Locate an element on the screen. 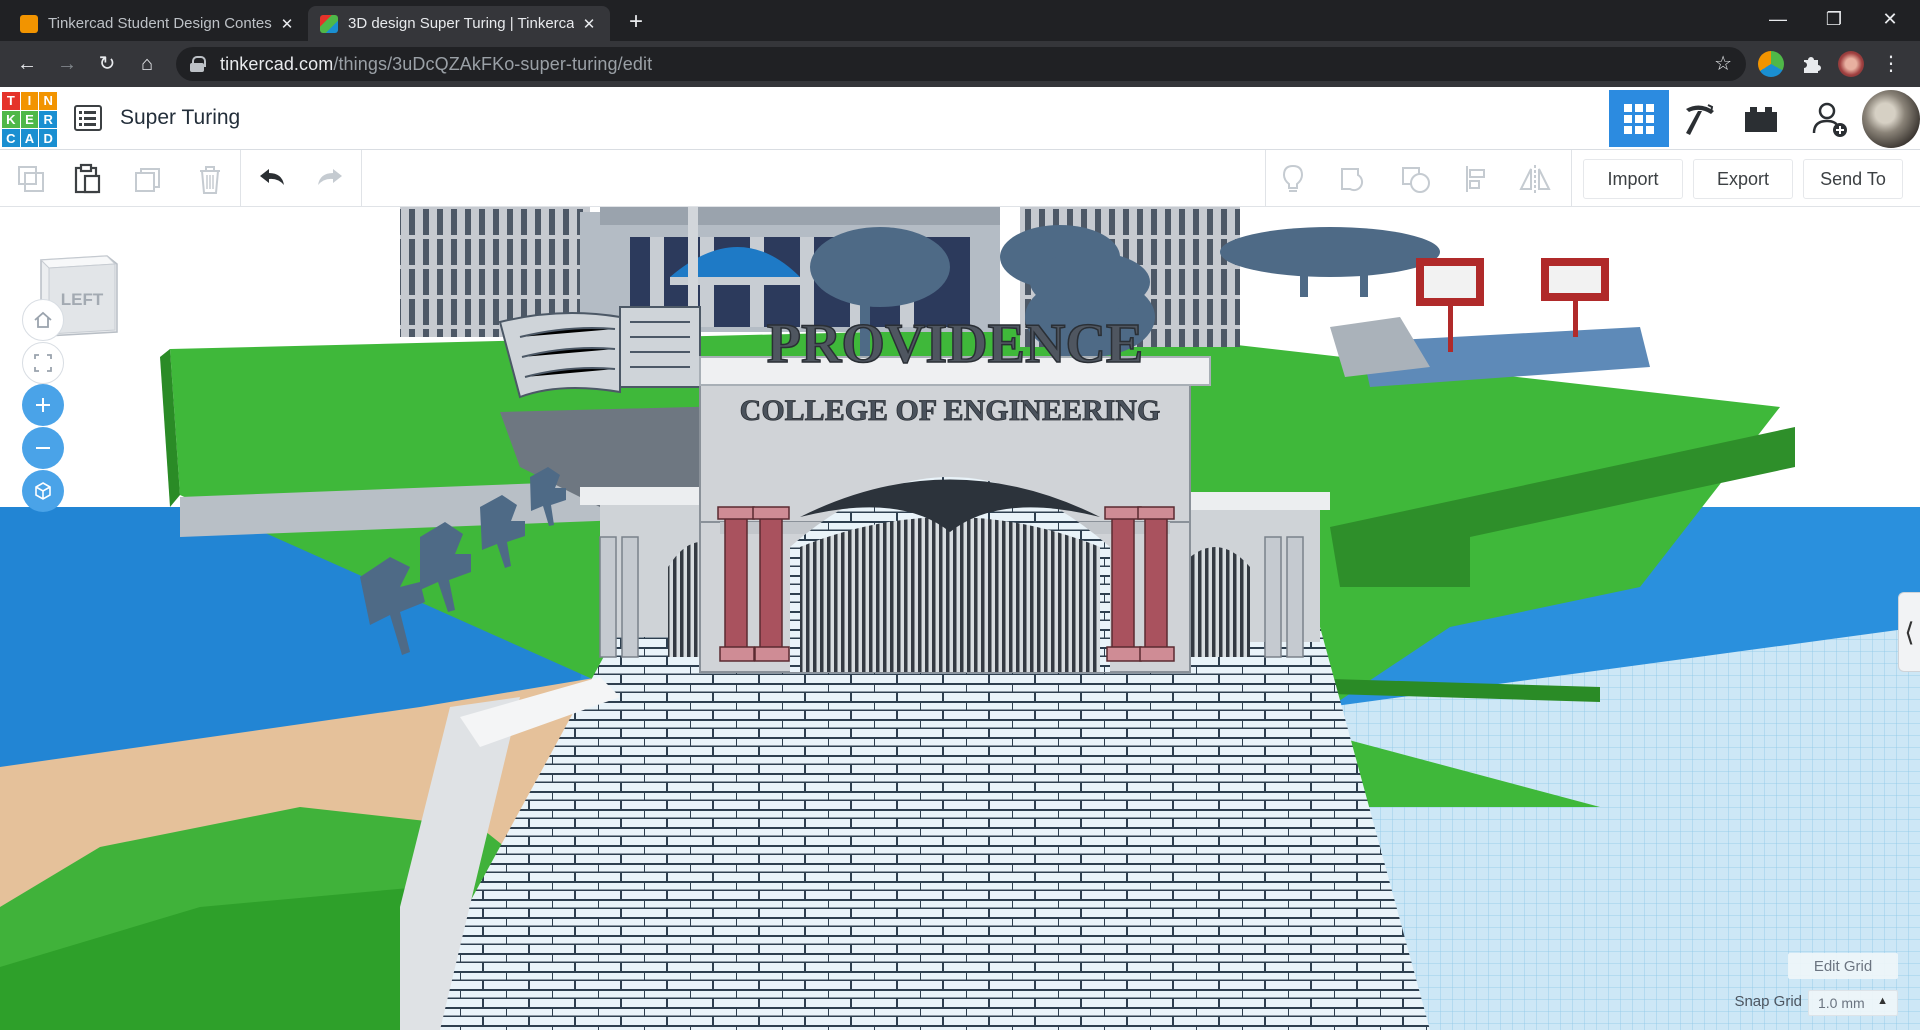 The image size is (1920, 1030). ungroup-icon is located at coordinates (1416, 180).